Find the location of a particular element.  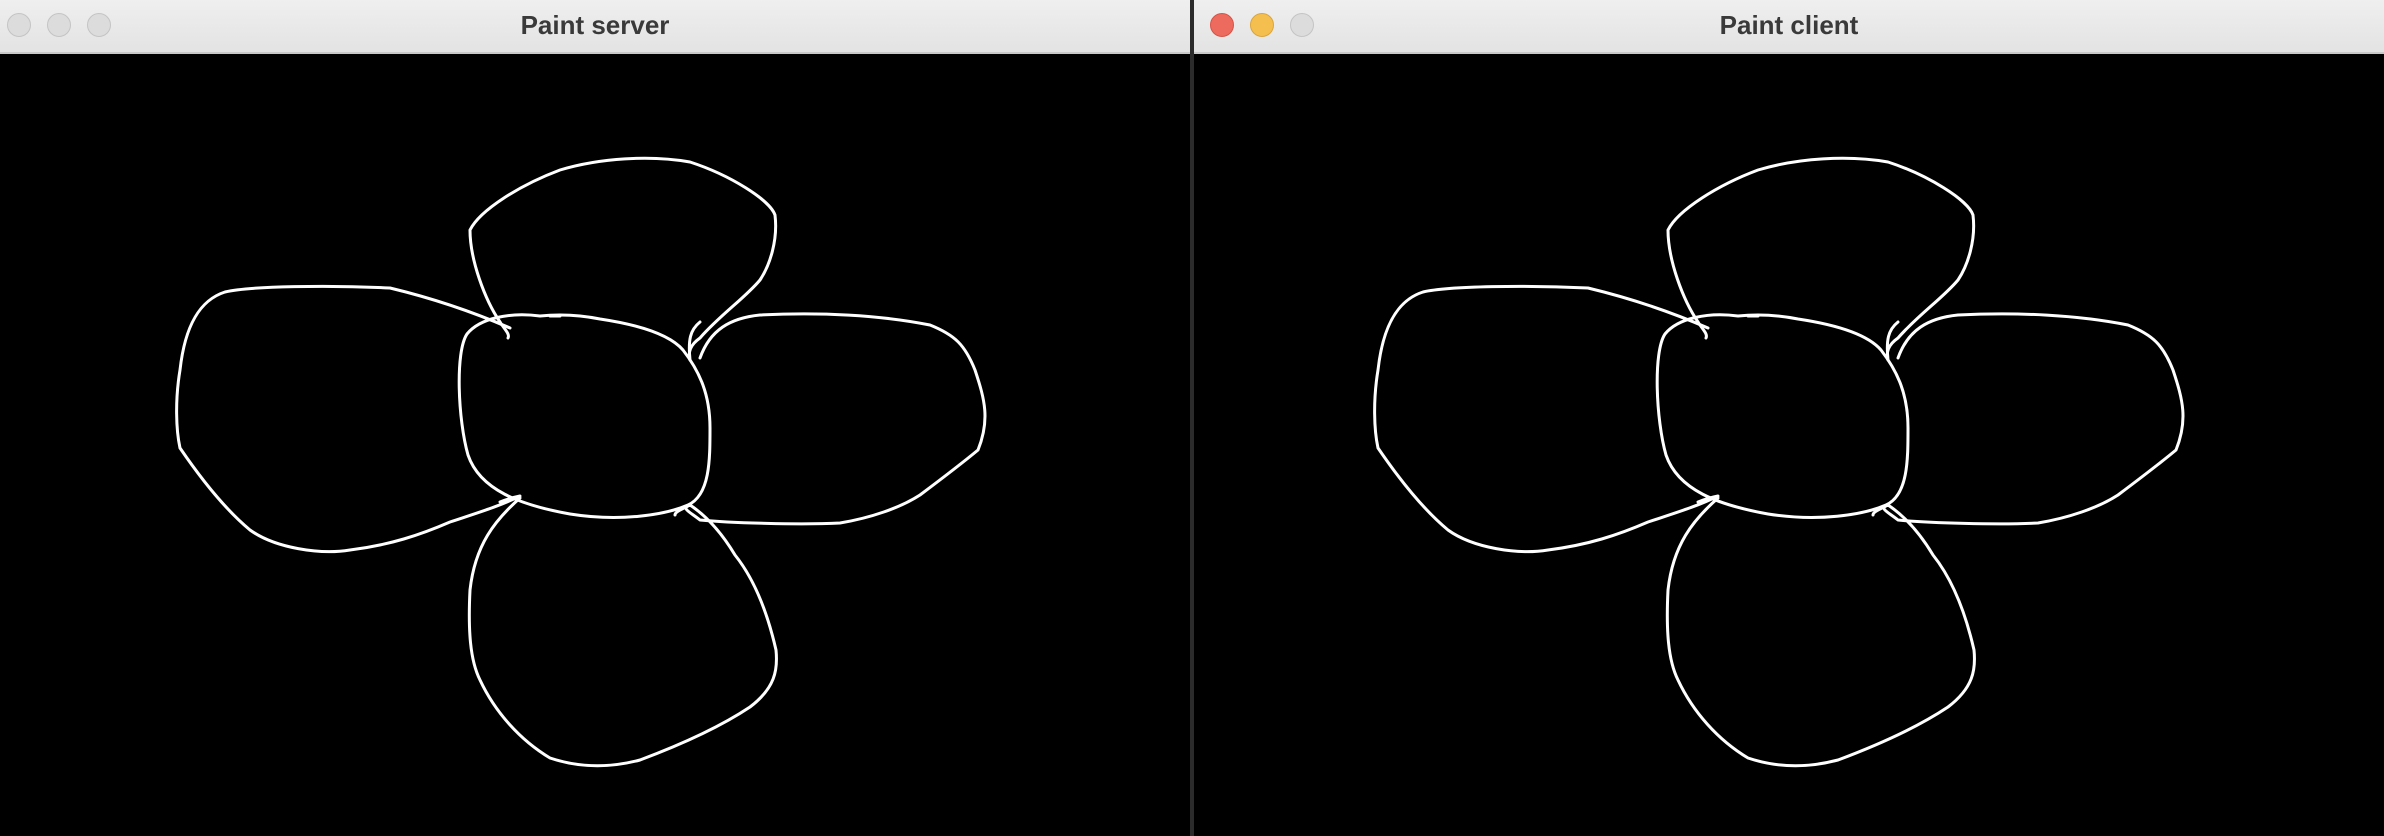

server-title-bar: Paint server is located at coordinates (595, 27).